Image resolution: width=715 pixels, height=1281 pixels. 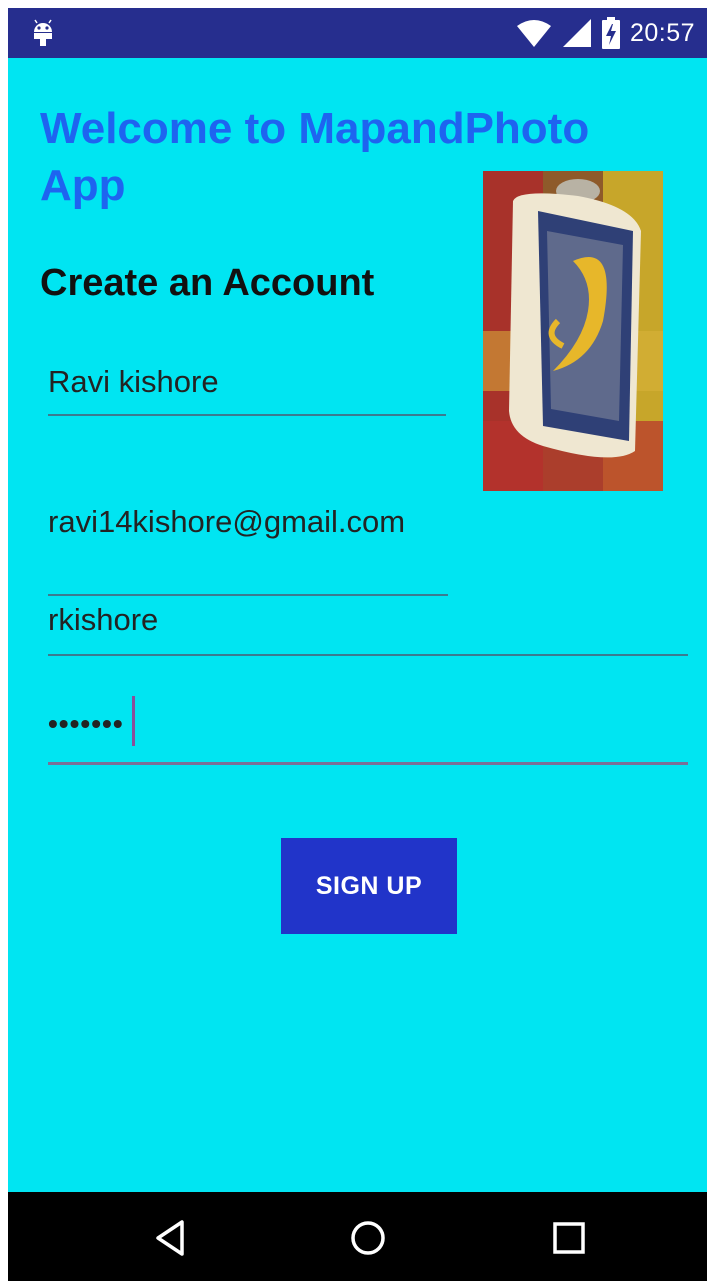 What do you see at coordinates (357, 33) in the screenshot?
I see `status-bar: 20:57` at bounding box center [357, 33].